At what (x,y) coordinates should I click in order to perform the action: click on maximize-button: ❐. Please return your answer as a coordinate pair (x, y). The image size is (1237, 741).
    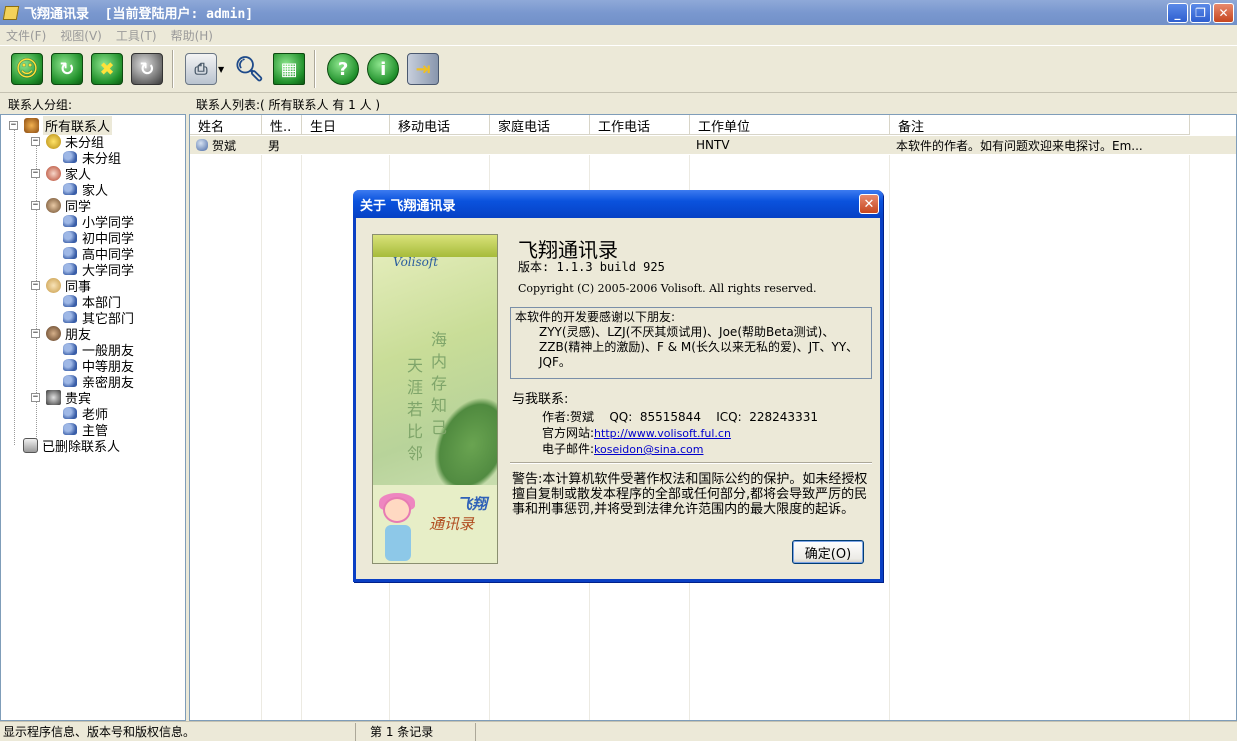
    Looking at the image, I should click on (1200, 13).